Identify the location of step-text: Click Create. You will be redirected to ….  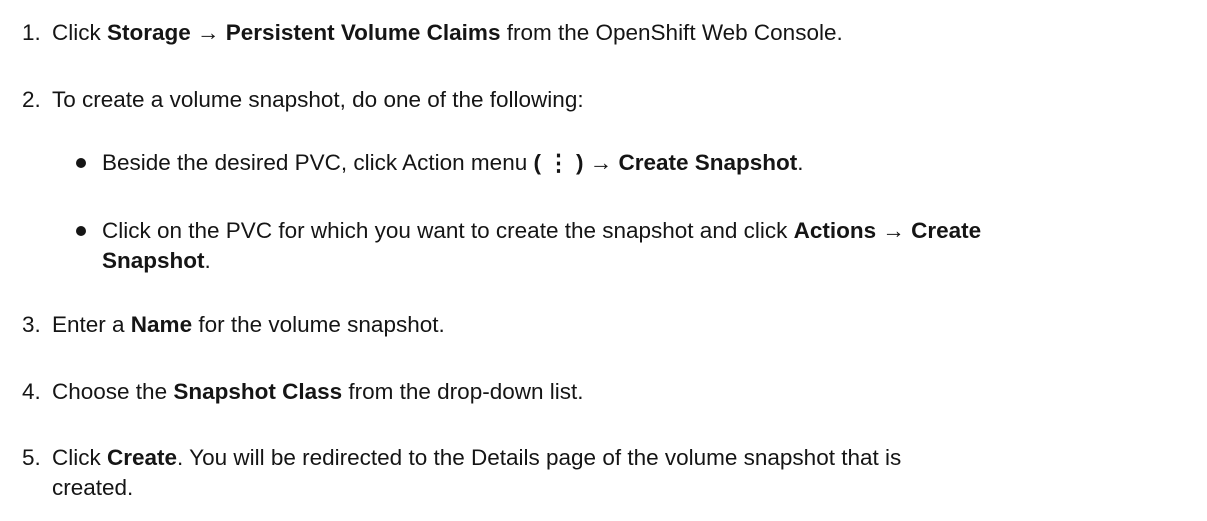
(476, 458).